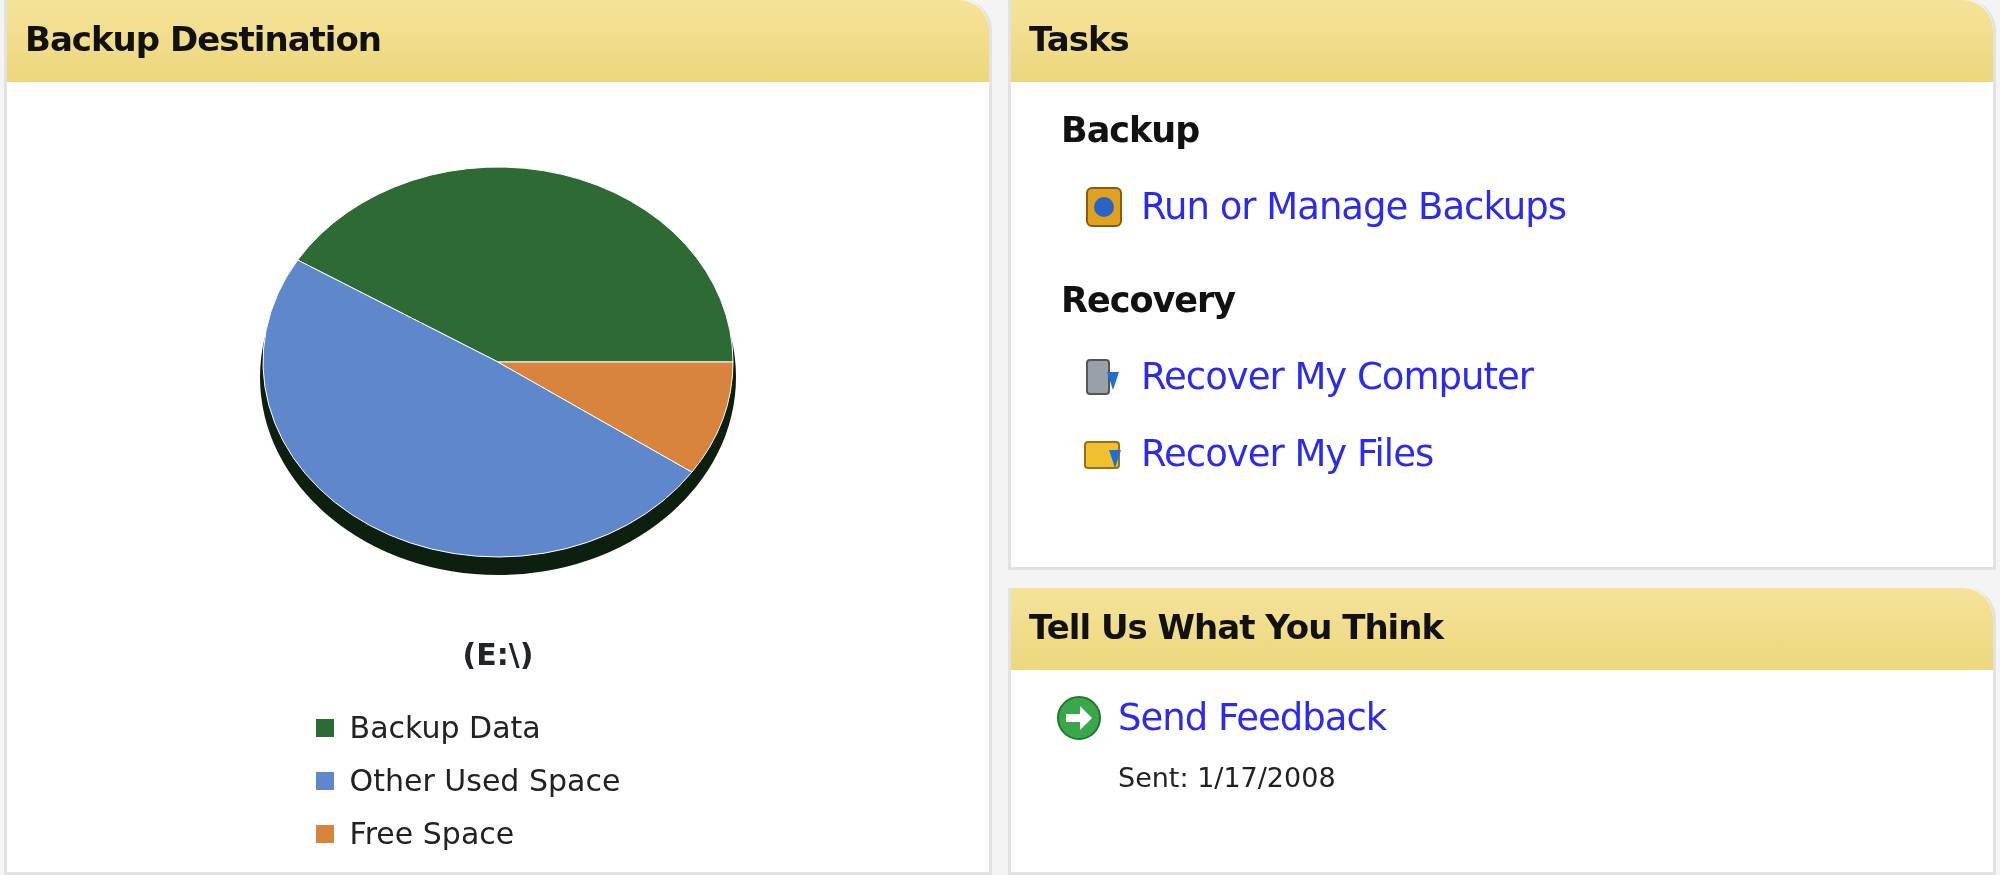  I want to click on section-heading: Backup, so click(1131, 130).